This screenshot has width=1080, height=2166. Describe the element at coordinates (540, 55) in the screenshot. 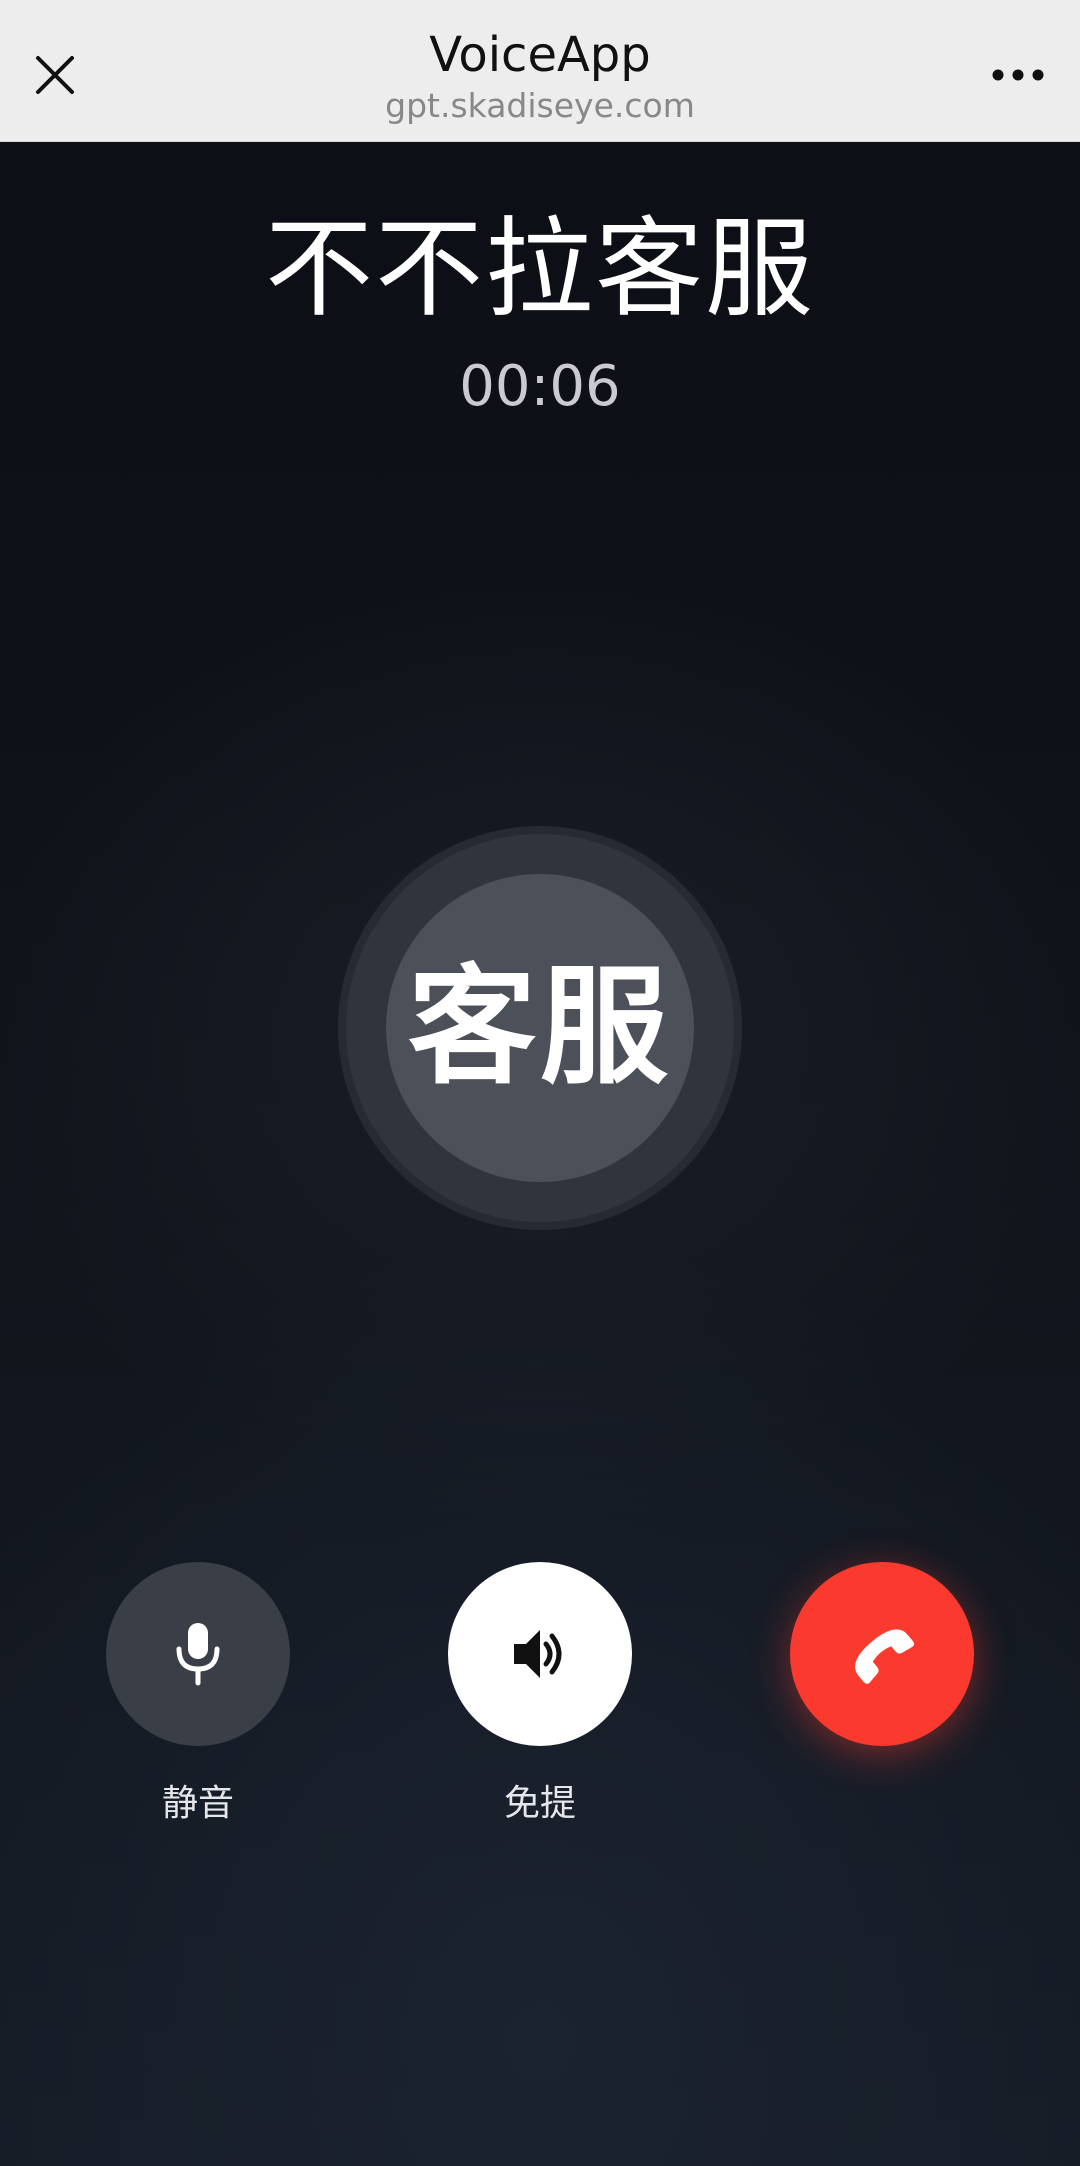

I see `app-title: VoiceApp` at that location.